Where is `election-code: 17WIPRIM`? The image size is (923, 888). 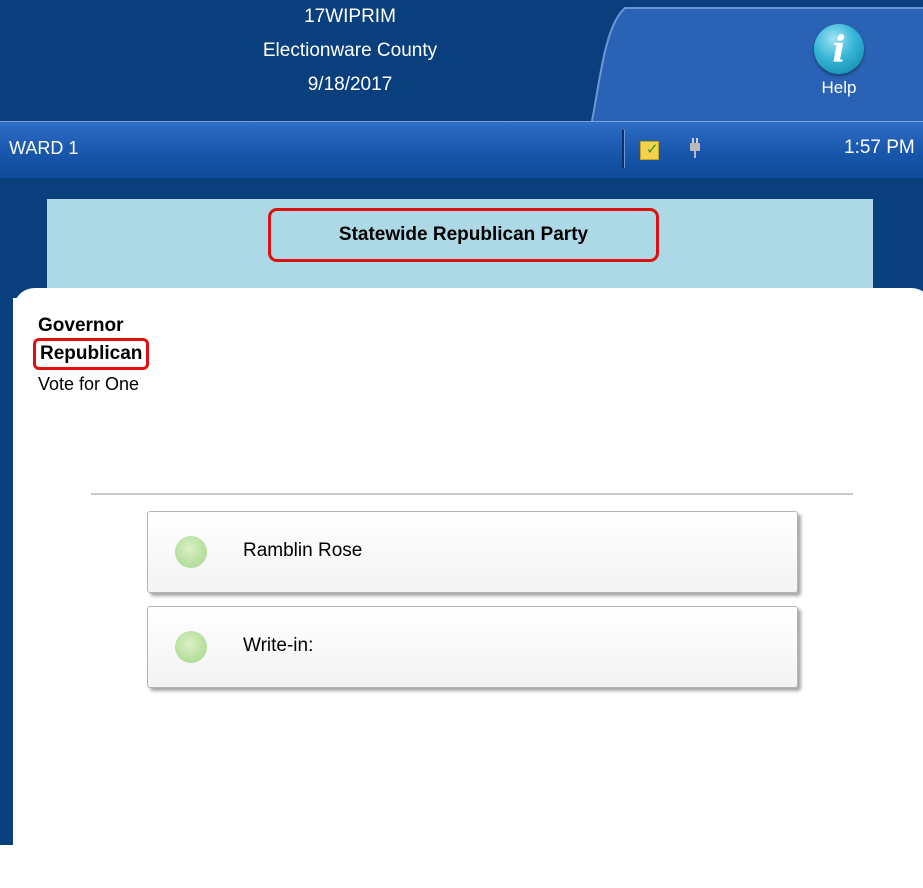 election-code: 17WIPRIM is located at coordinates (350, 16).